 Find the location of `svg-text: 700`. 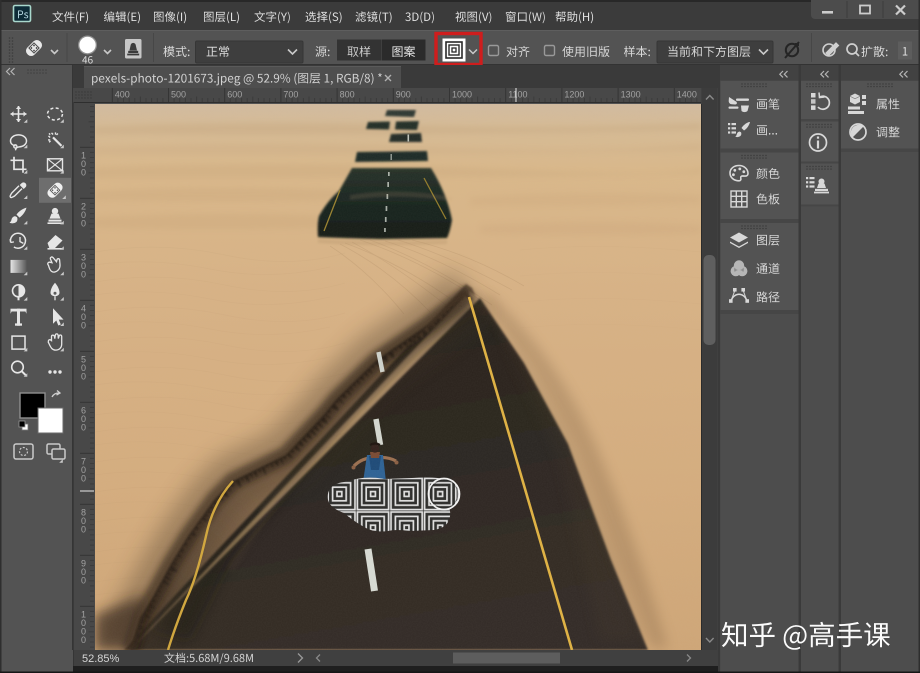

svg-text: 700 is located at coordinates (290, 95).